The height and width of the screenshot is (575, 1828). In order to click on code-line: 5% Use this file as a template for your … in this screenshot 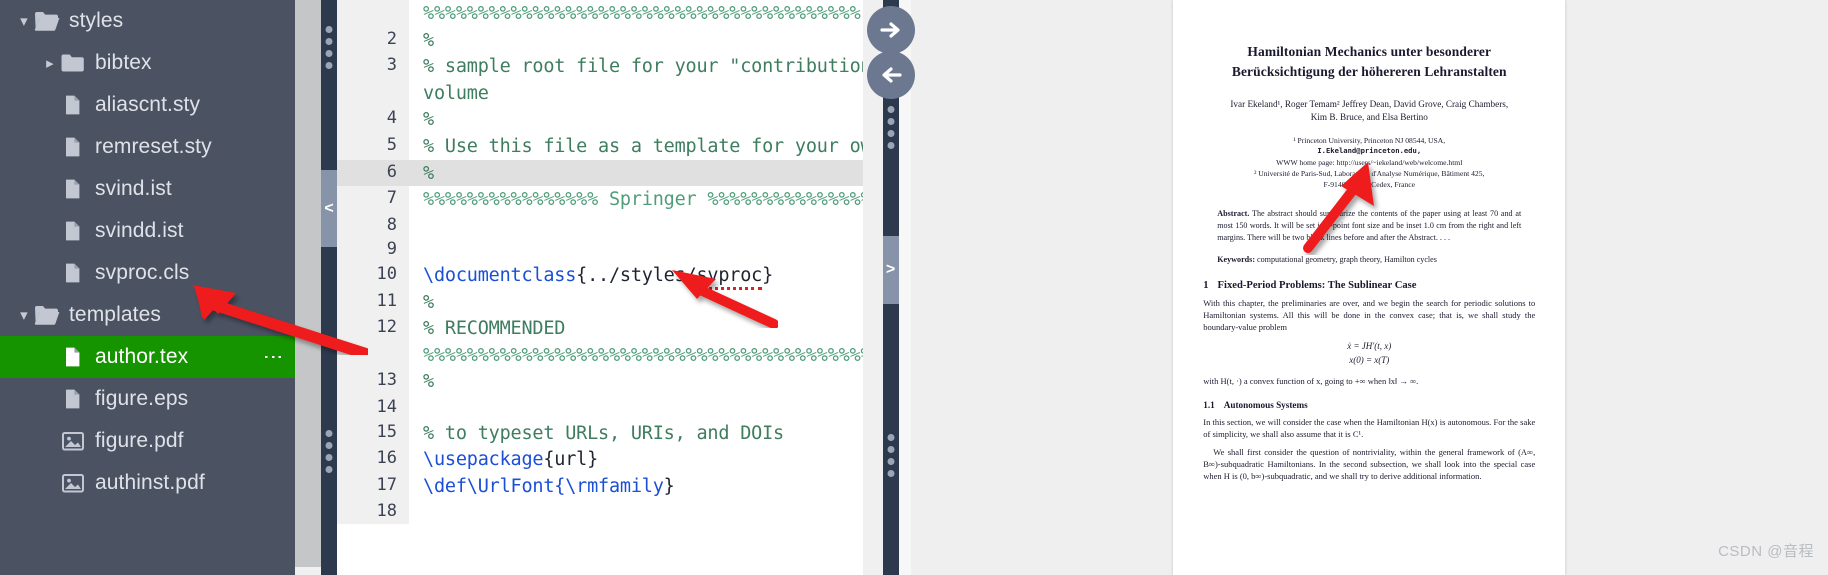, I will do `click(600, 146)`.